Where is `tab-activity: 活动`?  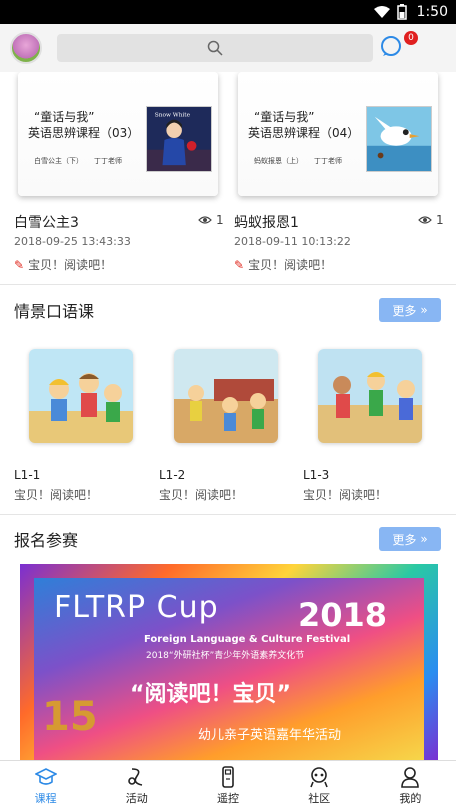 tab-activity: 活动 is located at coordinates (136, 786).